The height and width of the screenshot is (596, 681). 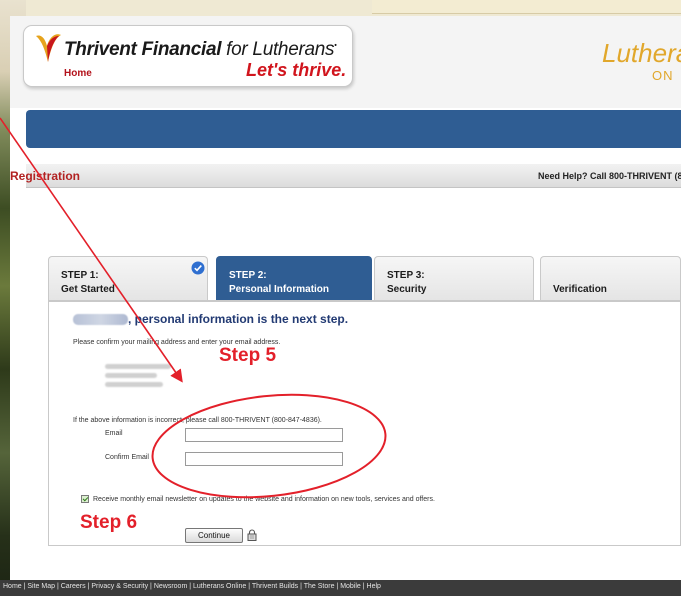 What do you see at coordinates (91, 250) in the screenshot?
I see `annotation-arrow` at bounding box center [91, 250].